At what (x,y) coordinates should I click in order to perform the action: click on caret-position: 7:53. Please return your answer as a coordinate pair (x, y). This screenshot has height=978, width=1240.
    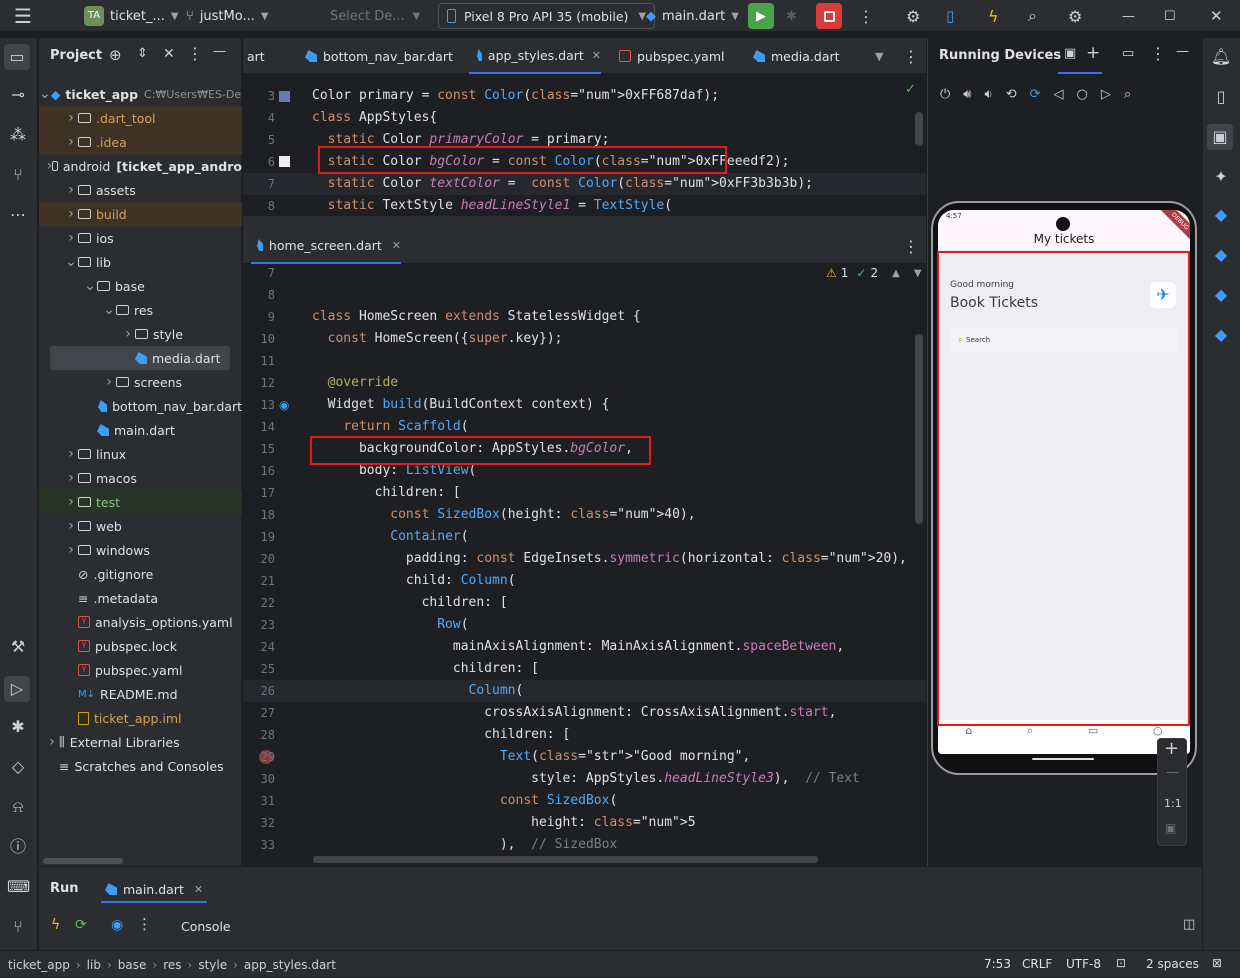
    Looking at the image, I should click on (997, 964).